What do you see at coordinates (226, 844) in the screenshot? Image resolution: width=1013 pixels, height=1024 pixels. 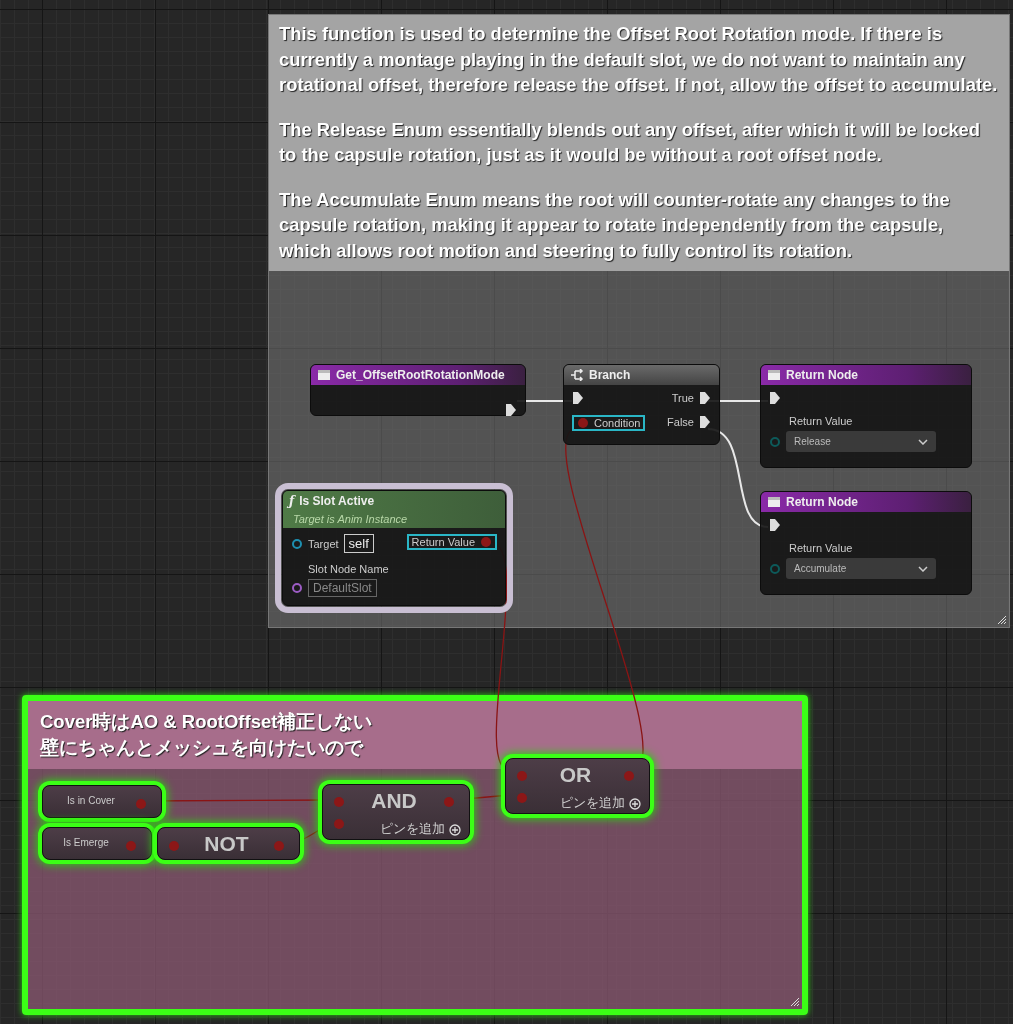 I see `node-title: NOT` at bounding box center [226, 844].